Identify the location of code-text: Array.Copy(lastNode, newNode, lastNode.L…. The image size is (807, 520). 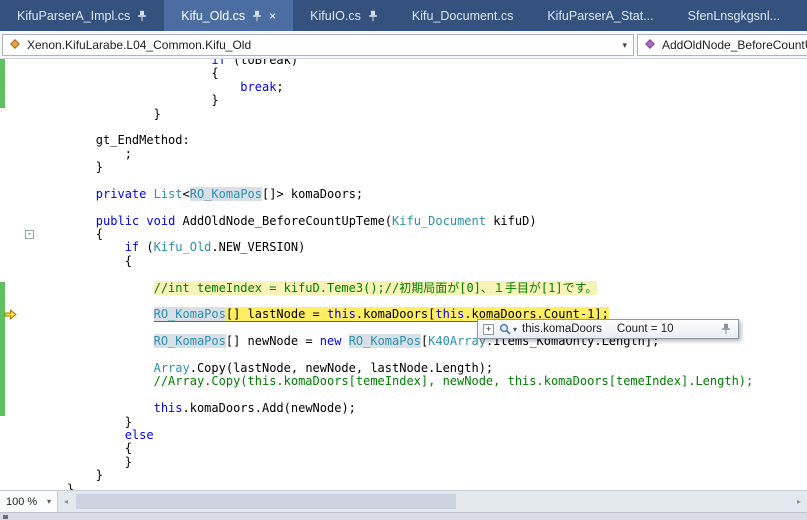
(422, 368).